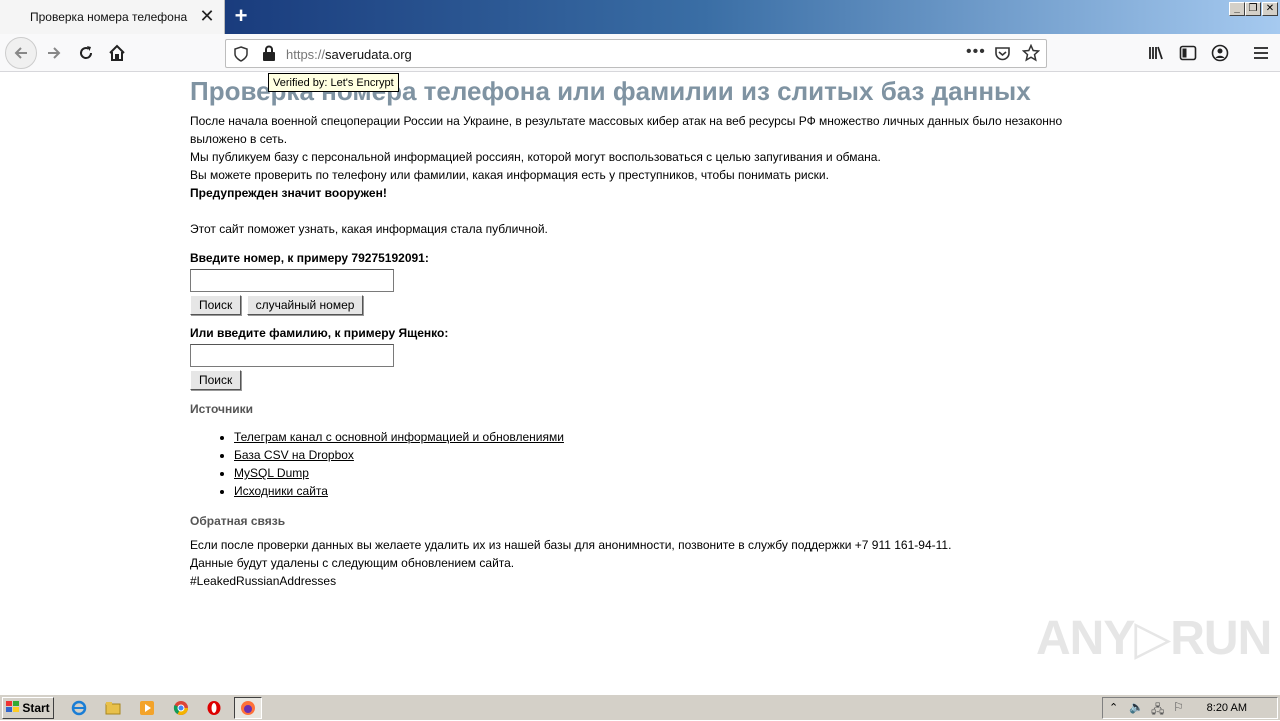 This screenshot has width=1280, height=721. What do you see at coordinates (636, 53) in the screenshot?
I see `address-bar: https://saverudata.org •••` at bounding box center [636, 53].